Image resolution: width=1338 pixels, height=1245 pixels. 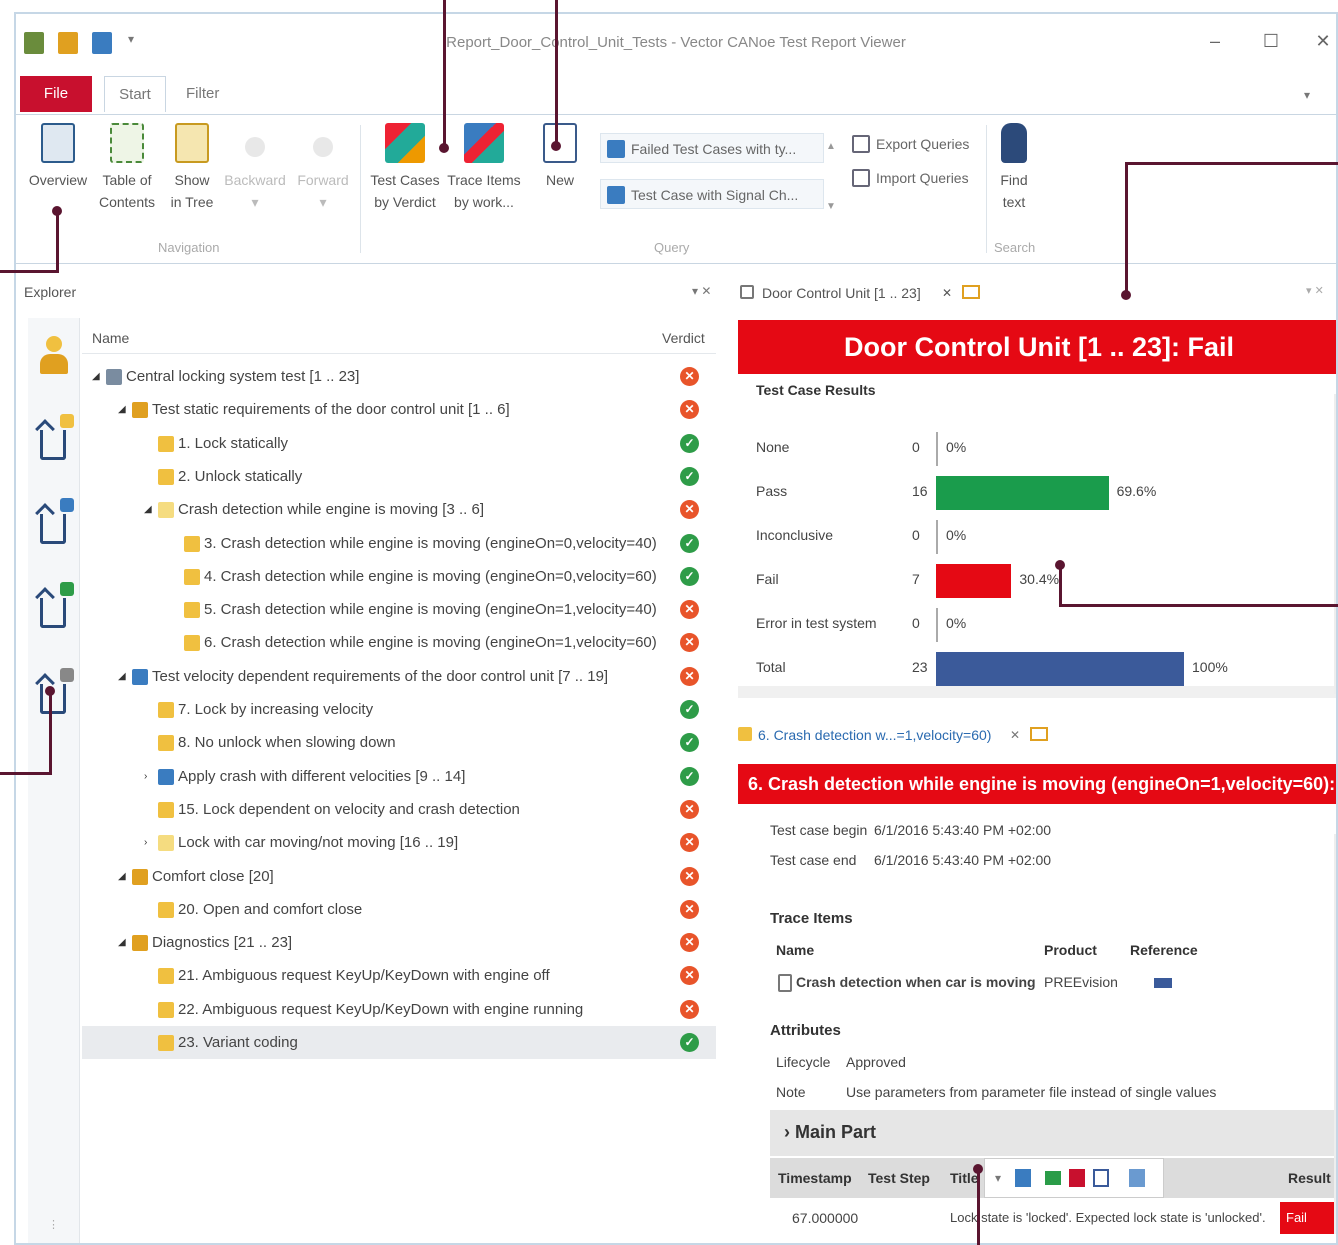 What do you see at coordinates (399, 476) in the screenshot?
I see `tree-row: 2. Unlock statically ✓` at bounding box center [399, 476].